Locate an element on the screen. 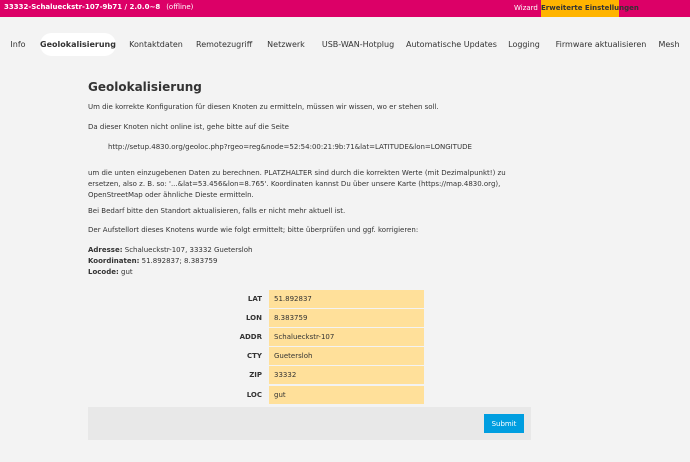 This screenshot has height=462, width=690. tab-firmware-aktualisieren: Firmware aktualisieren is located at coordinates (601, 44).